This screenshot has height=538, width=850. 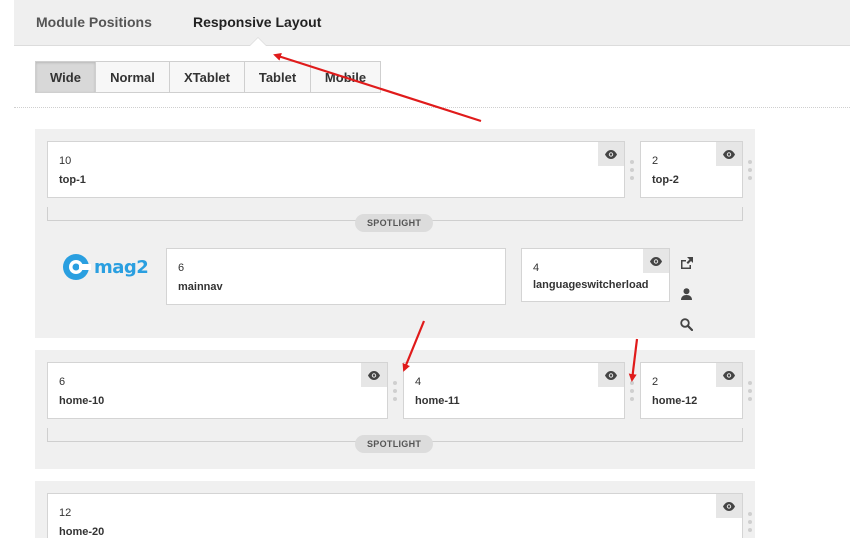 What do you see at coordinates (65, 513) in the screenshot?
I see `module-size: 12` at bounding box center [65, 513].